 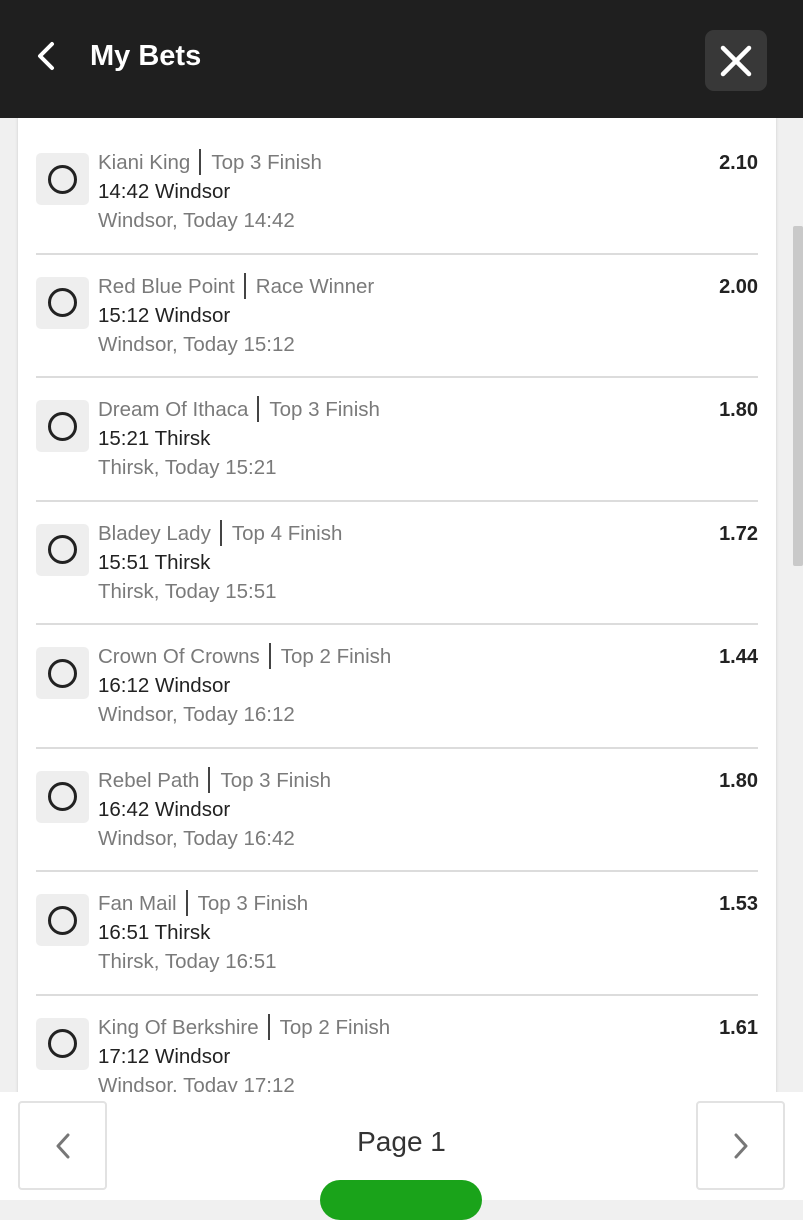 I want to click on next-page-button, so click(x=740, y=1145).